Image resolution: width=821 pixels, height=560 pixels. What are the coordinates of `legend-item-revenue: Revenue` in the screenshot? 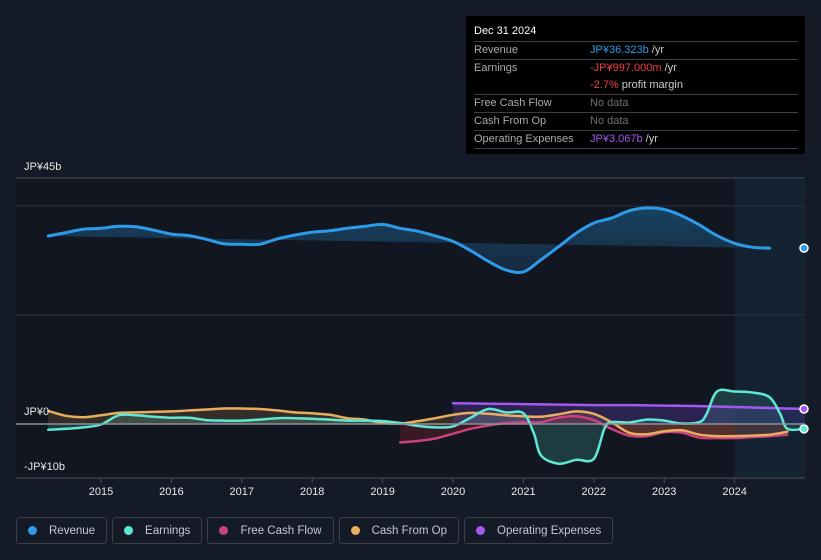 It's located at (62, 530).